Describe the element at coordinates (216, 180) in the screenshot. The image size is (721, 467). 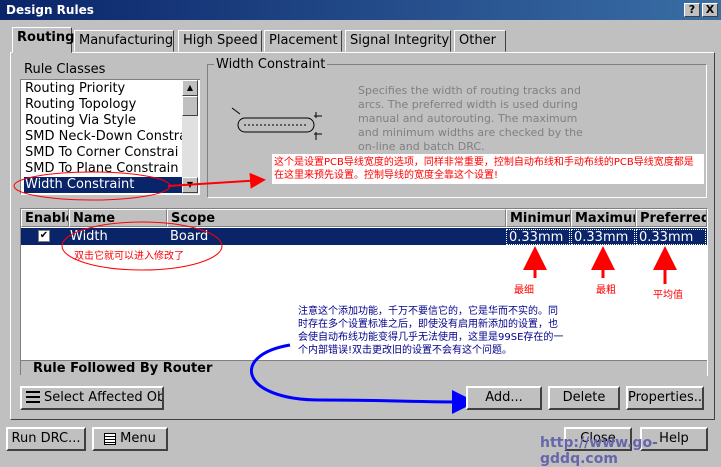
I see `arrow-to-top-note` at that location.